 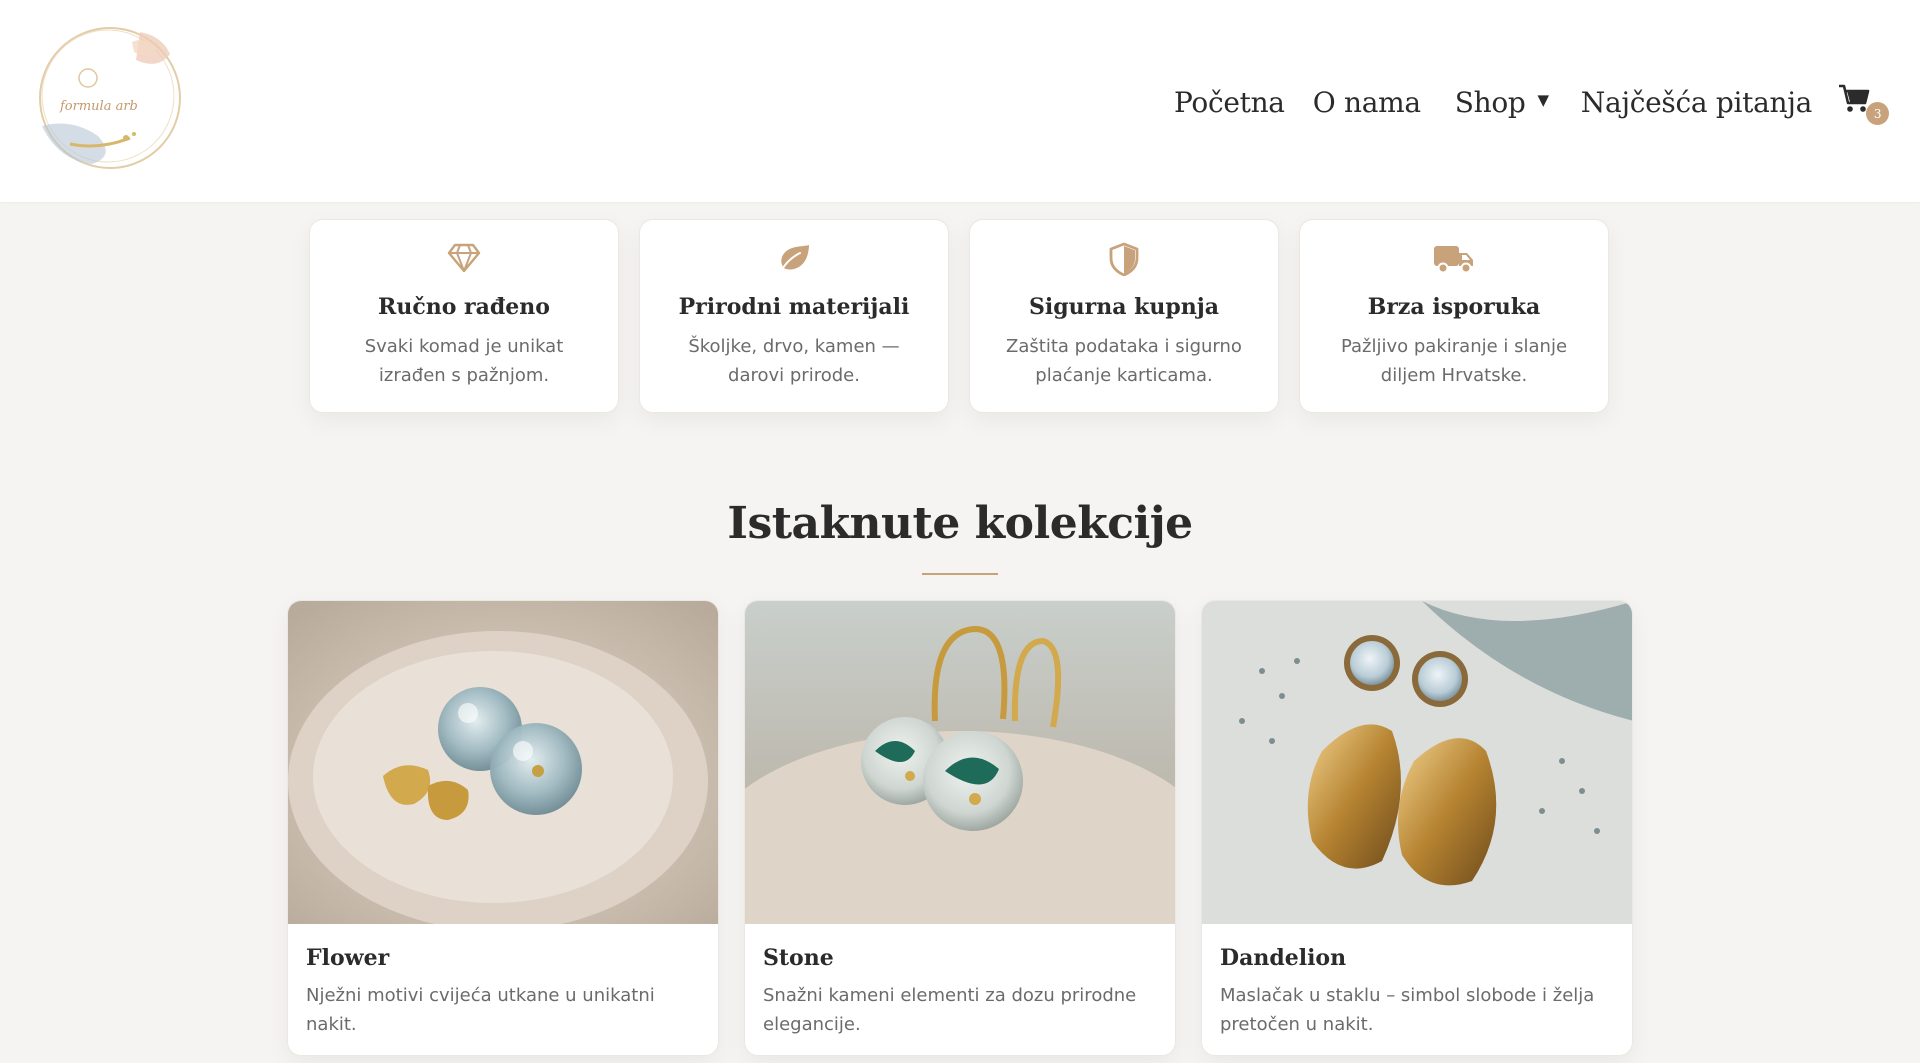 What do you see at coordinates (464, 361) in the screenshot?
I see `feature-text: Svaki komad je unikat izrađen s pažnjom.` at bounding box center [464, 361].